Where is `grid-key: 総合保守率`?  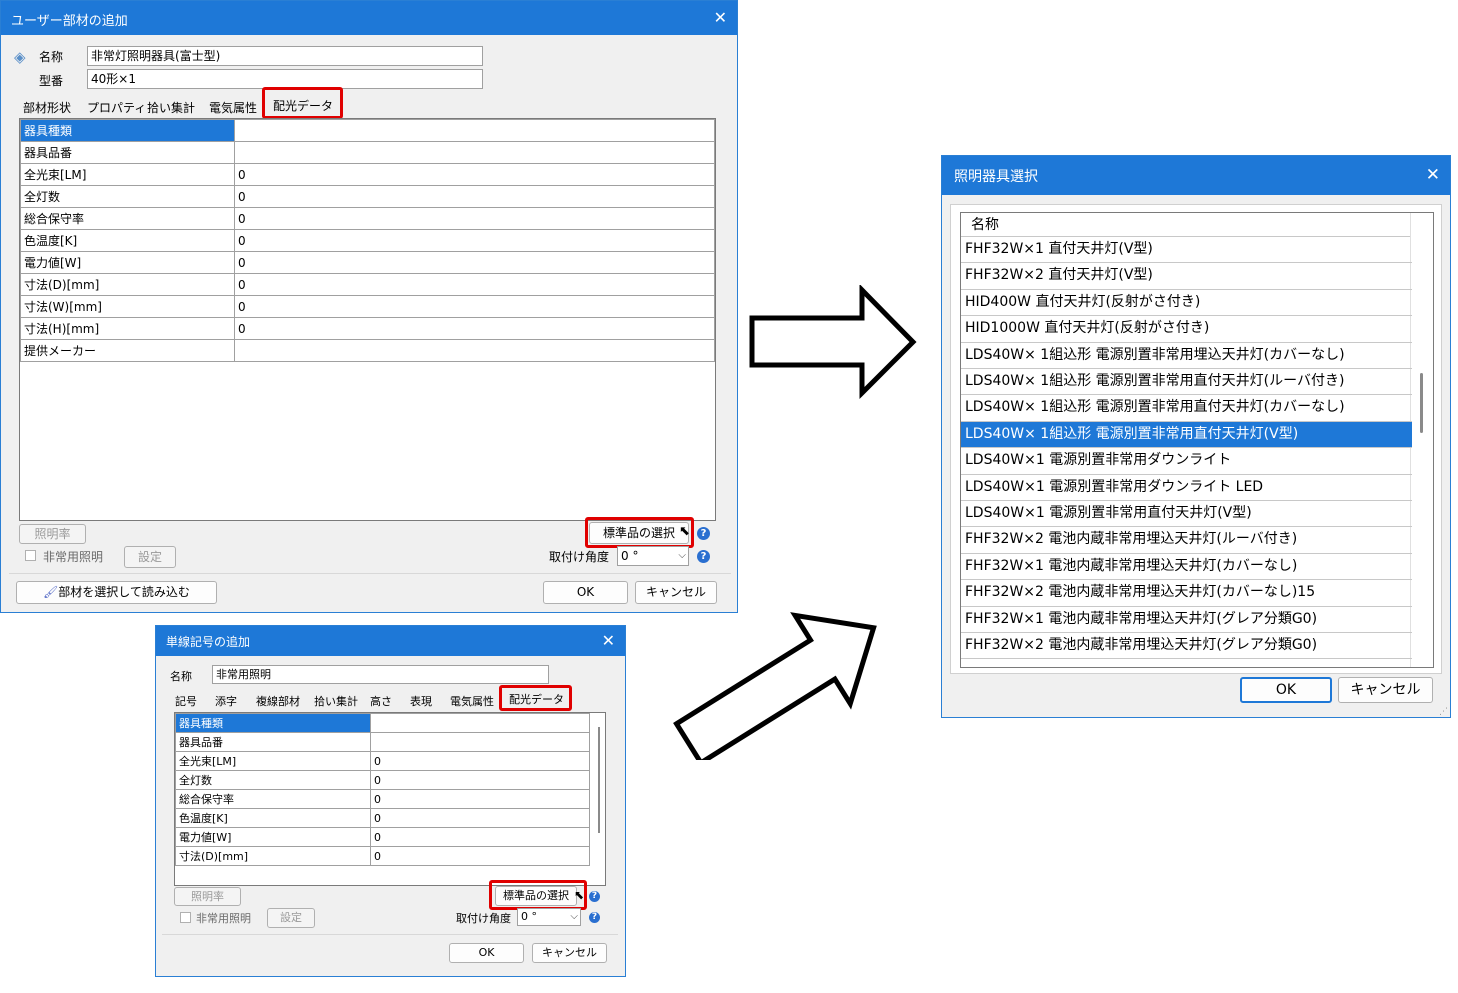 grid-key: 総合保守率 is located at coordinates (273, 799).